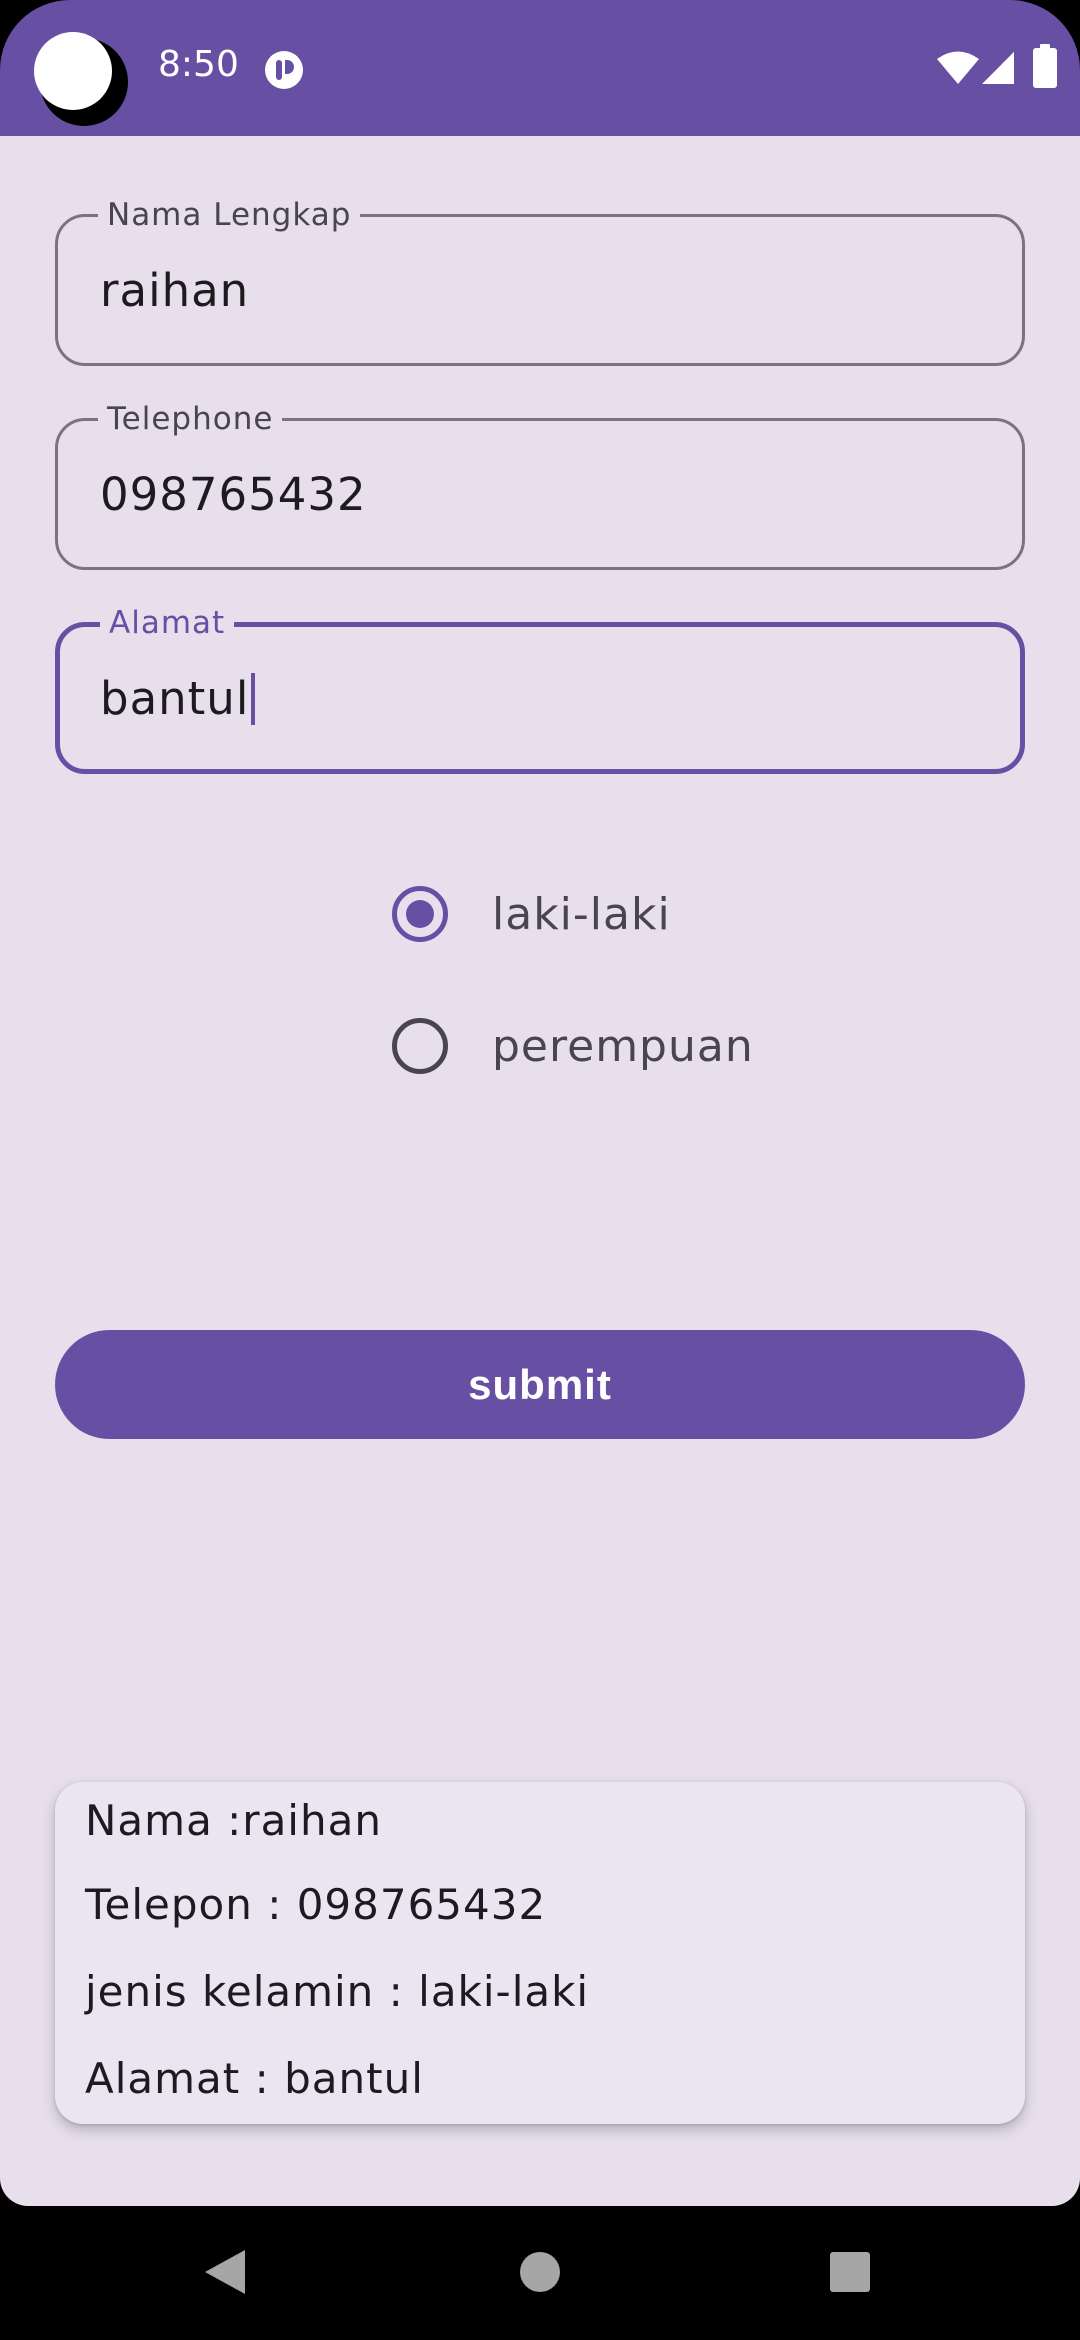 This screenshot has height=2340, width=1080. I want to click on radio-label-perempuan: perempuan, so click(623, 1046).